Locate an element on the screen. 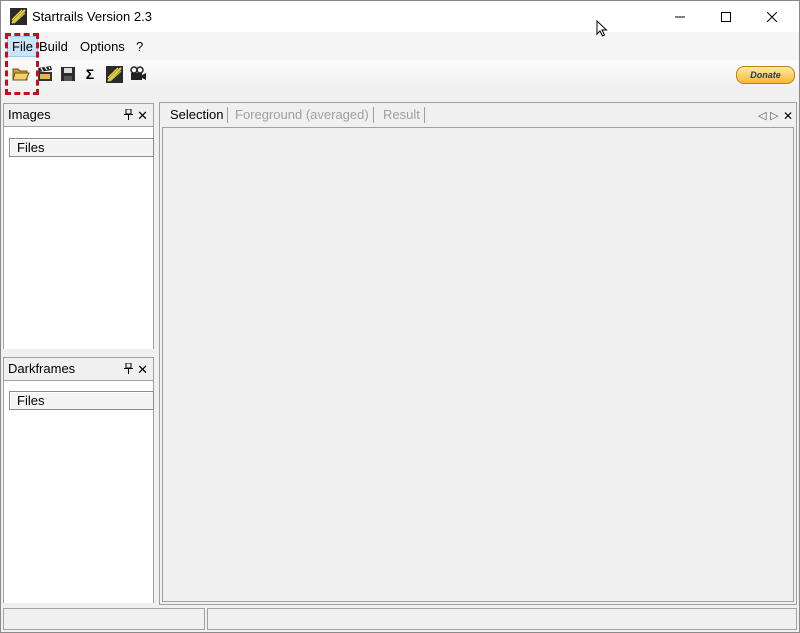  clapper-button is located at coordinates (45, 74).